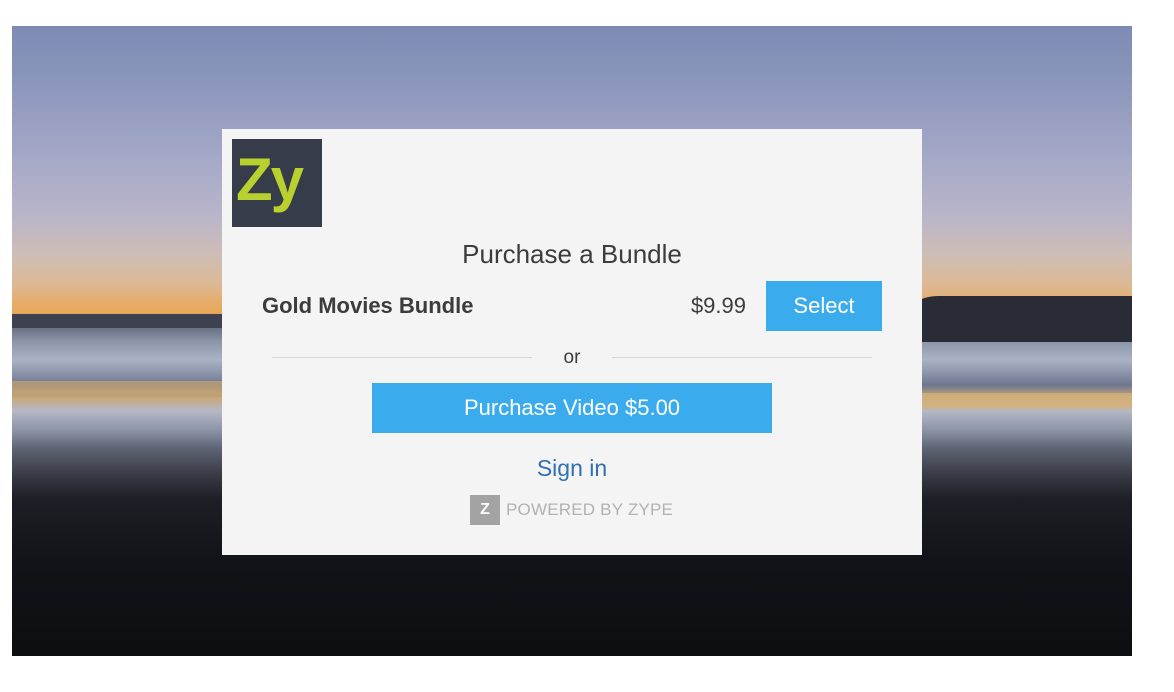  I want to click on background-water-reflection-left, so click(117, 388).